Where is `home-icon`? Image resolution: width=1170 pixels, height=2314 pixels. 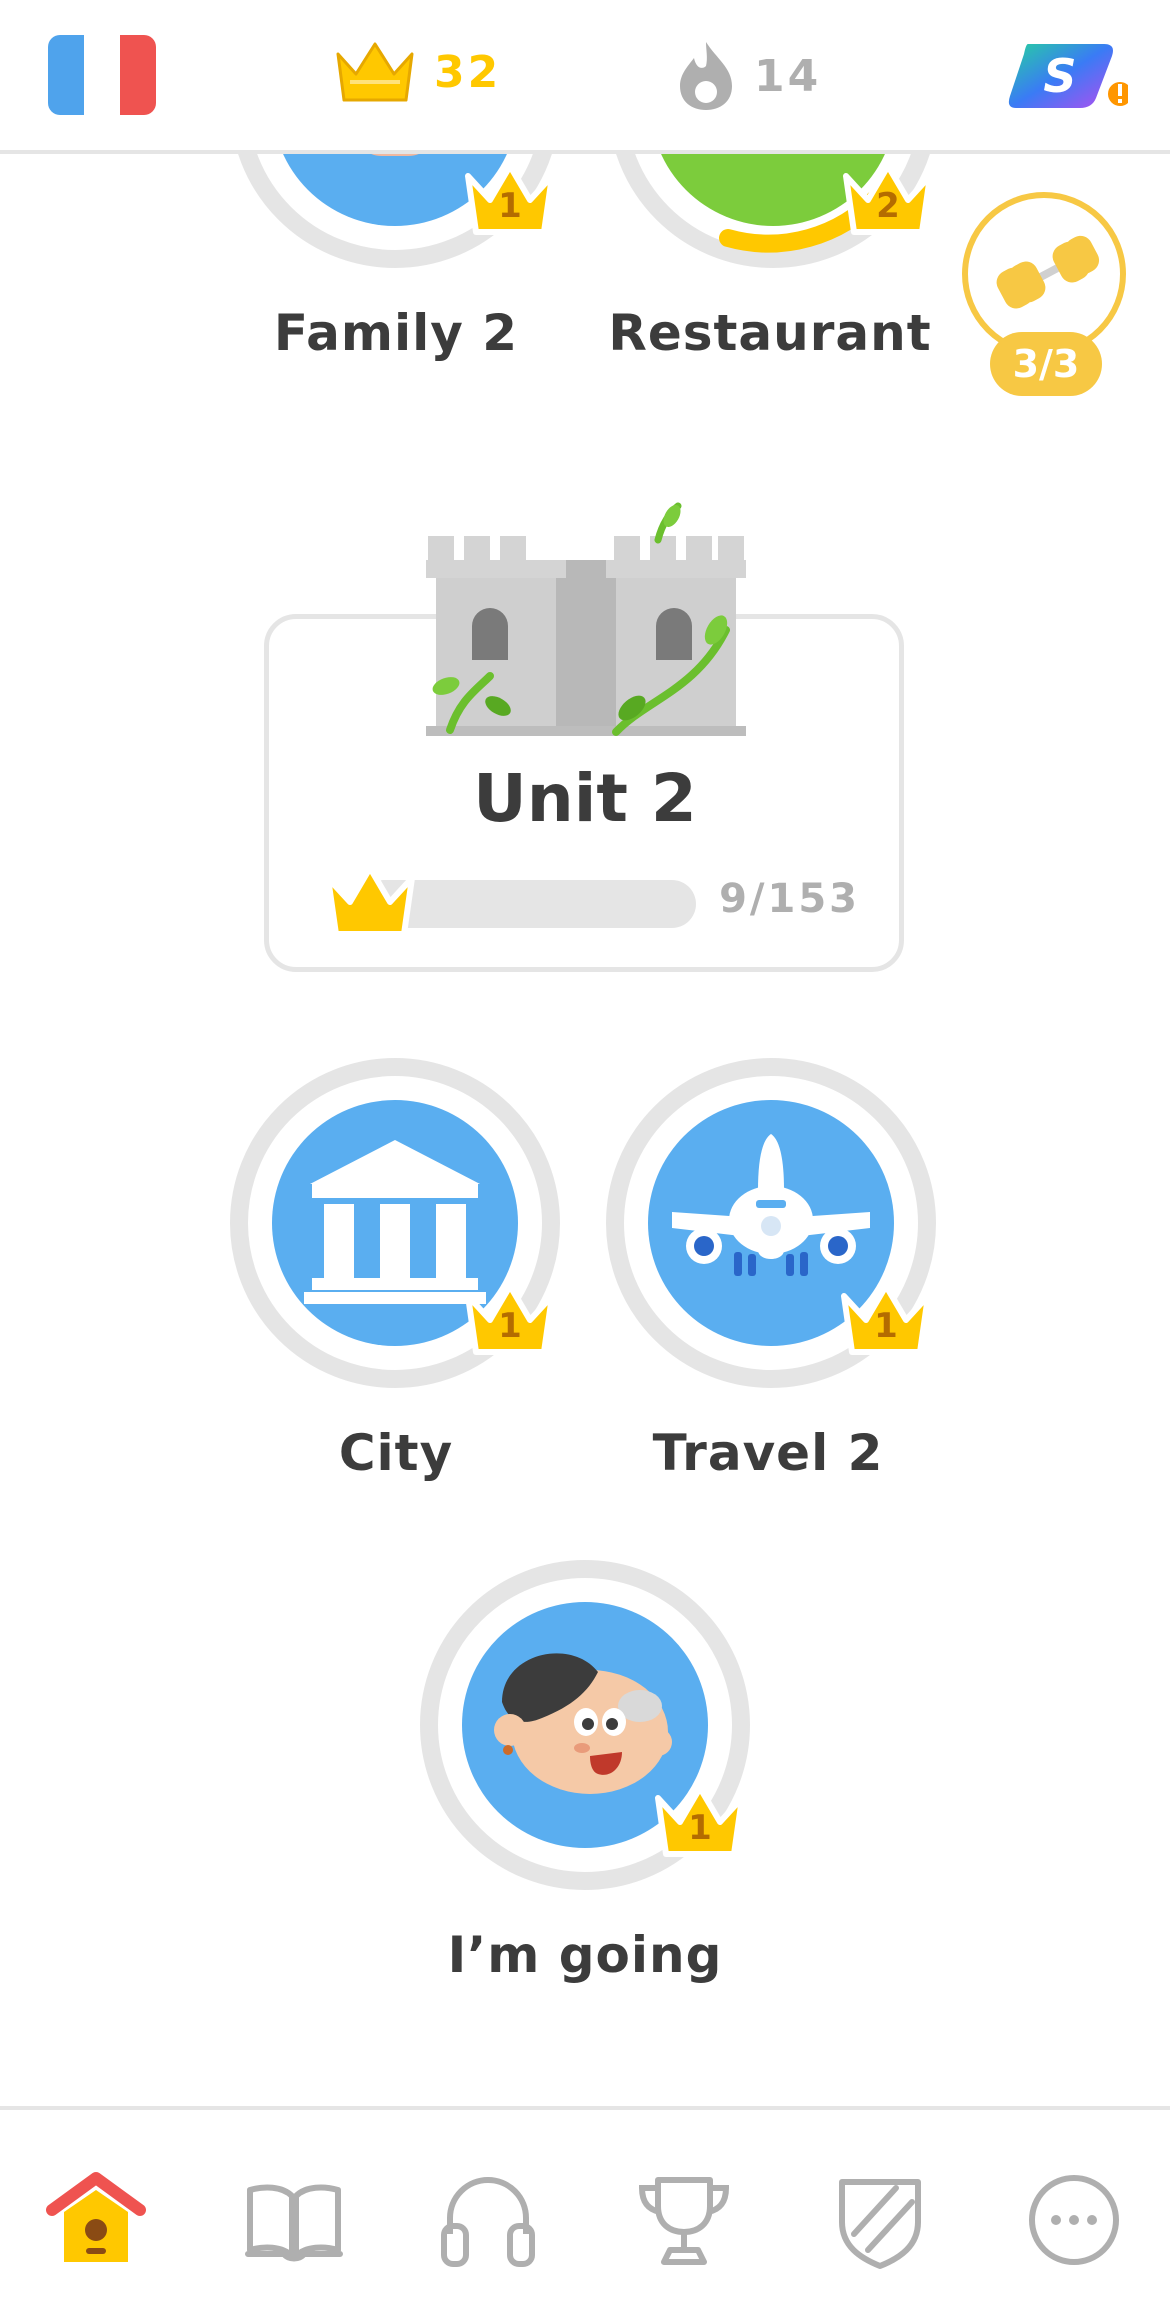 home-icon is located at coordinates (96, 2220).